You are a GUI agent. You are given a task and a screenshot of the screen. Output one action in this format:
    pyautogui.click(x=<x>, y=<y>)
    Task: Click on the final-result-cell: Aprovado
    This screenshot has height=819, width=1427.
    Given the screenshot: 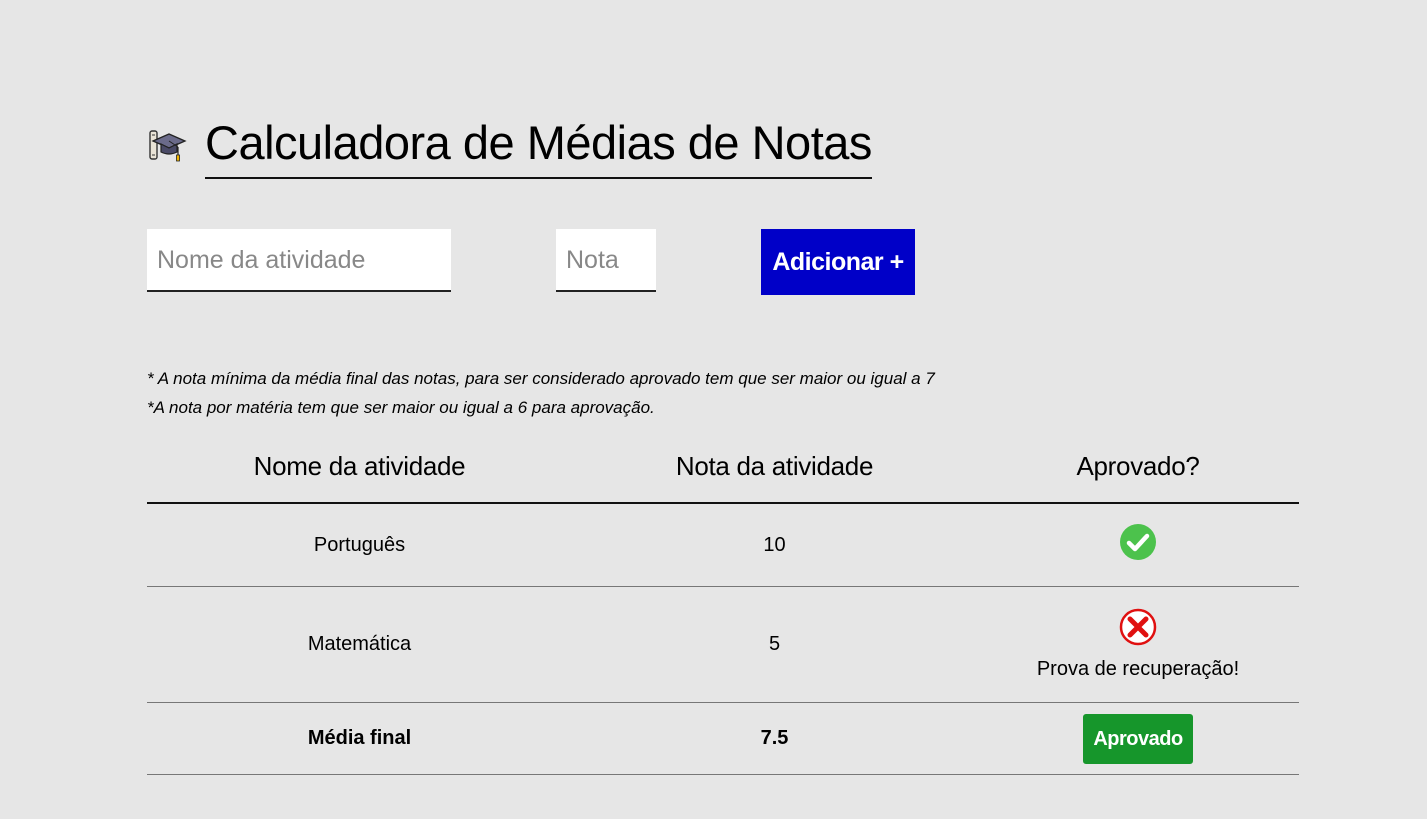 What is the action you would take?
    pyautogui.click(x=1138, y=738)
    